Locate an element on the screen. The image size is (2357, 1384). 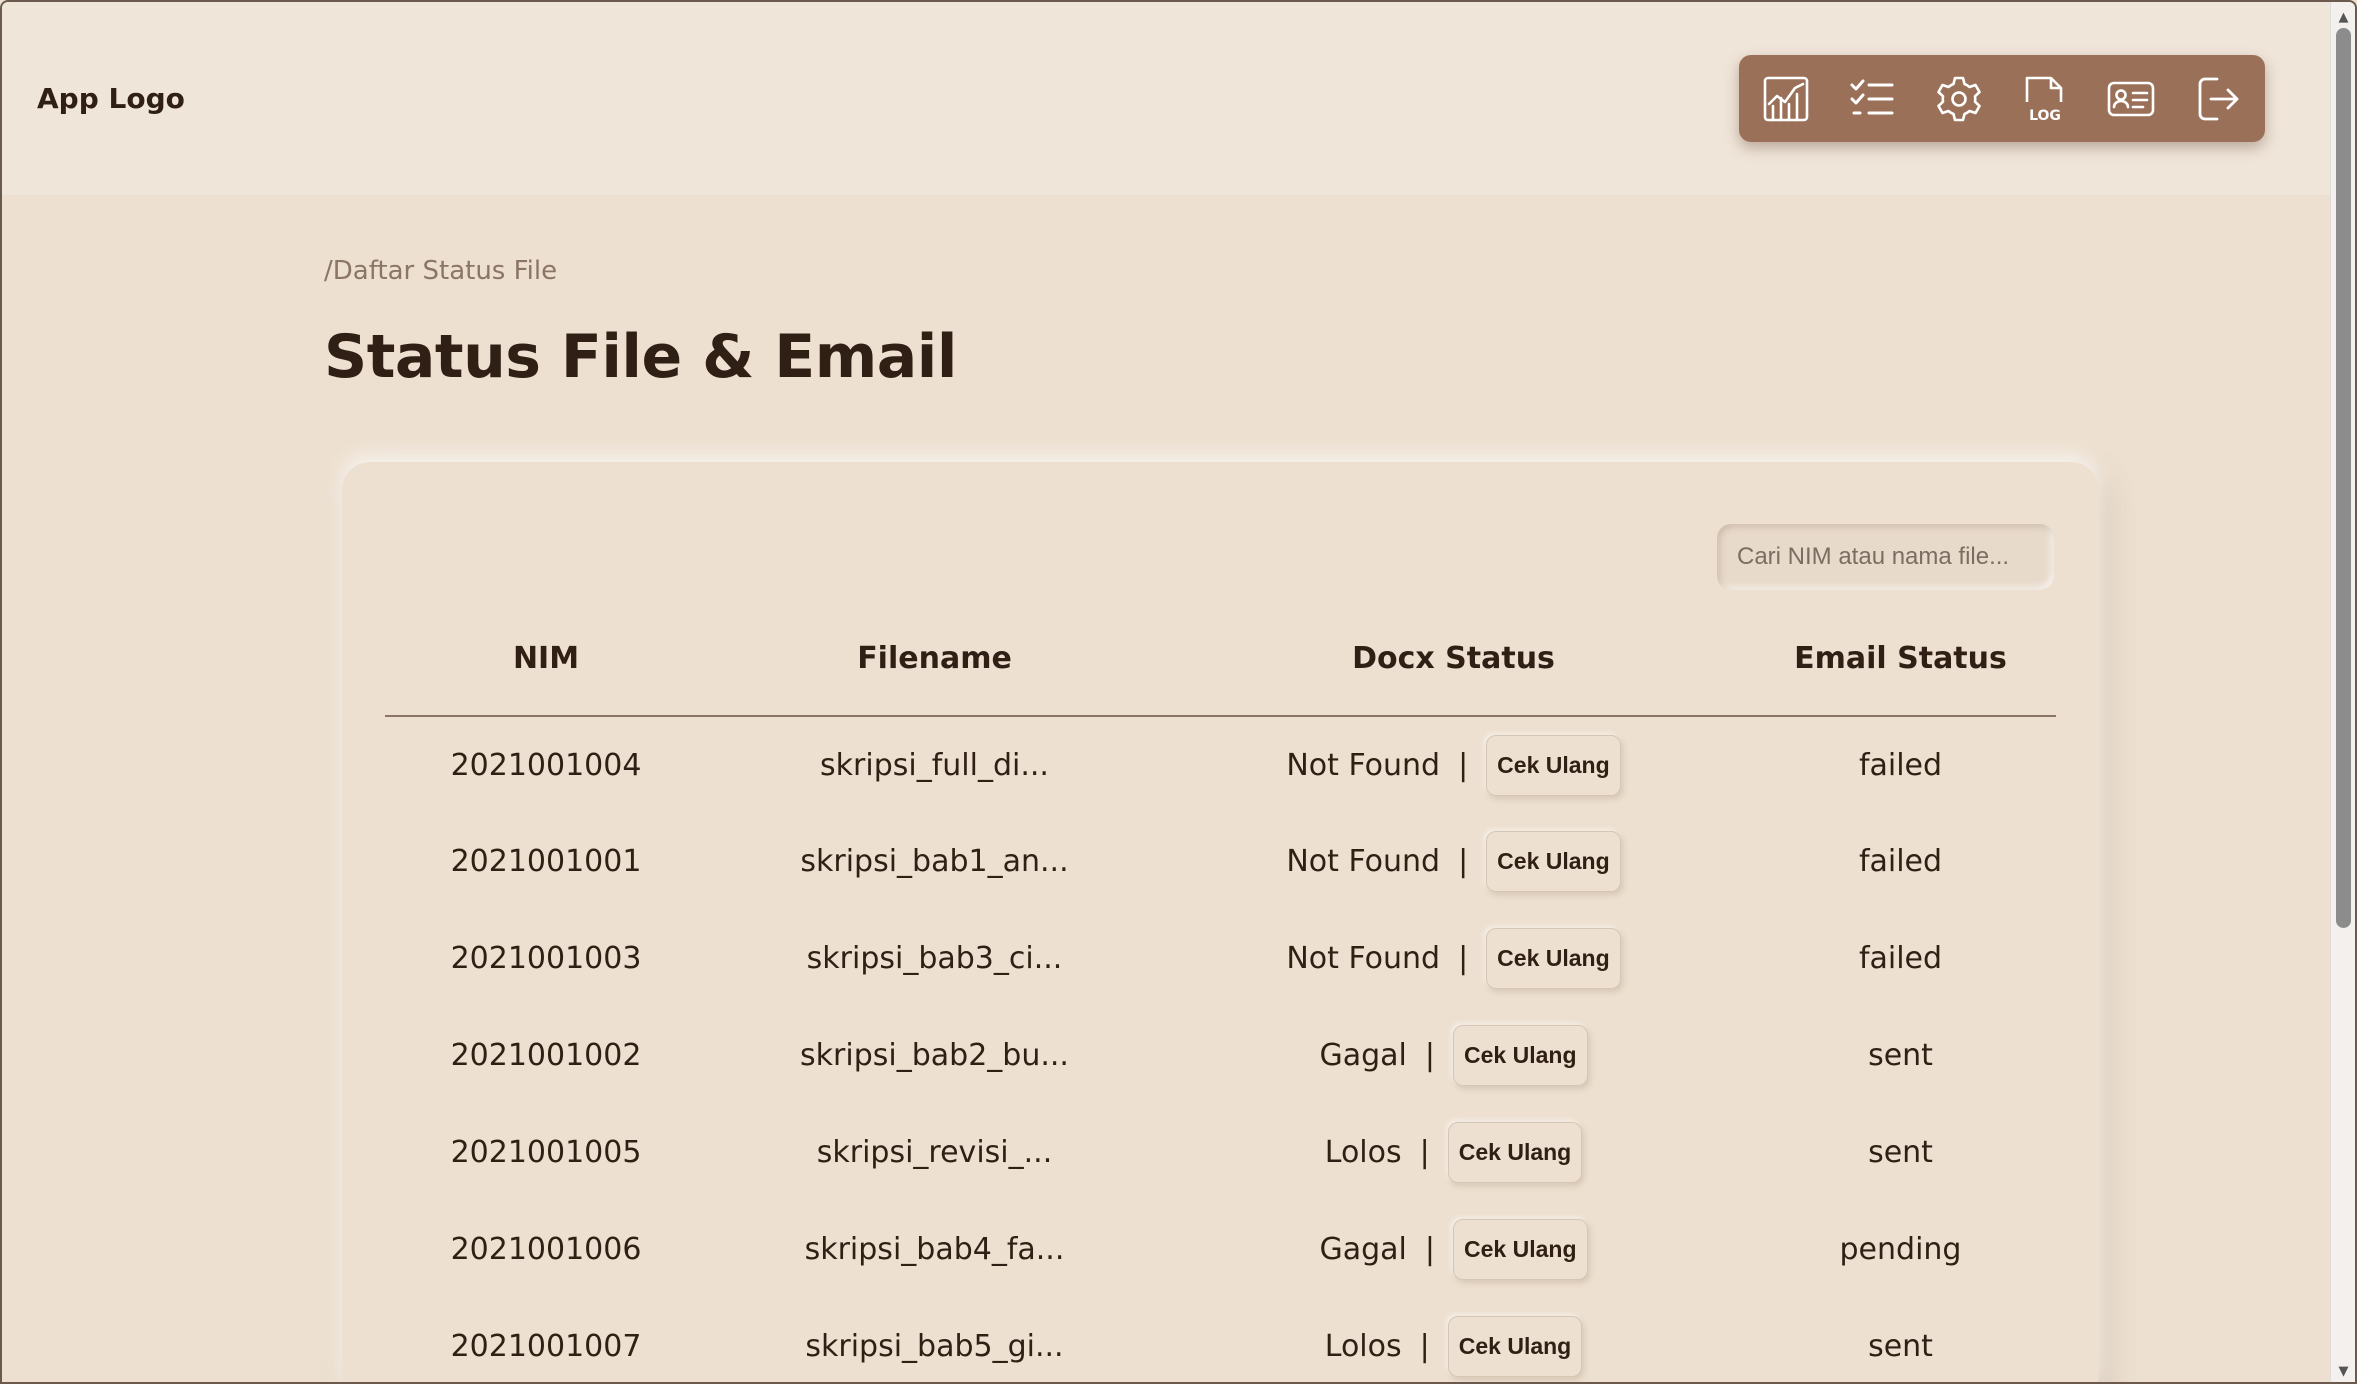
nim-cell: 2021001004 is located at coordinates (546, 765).